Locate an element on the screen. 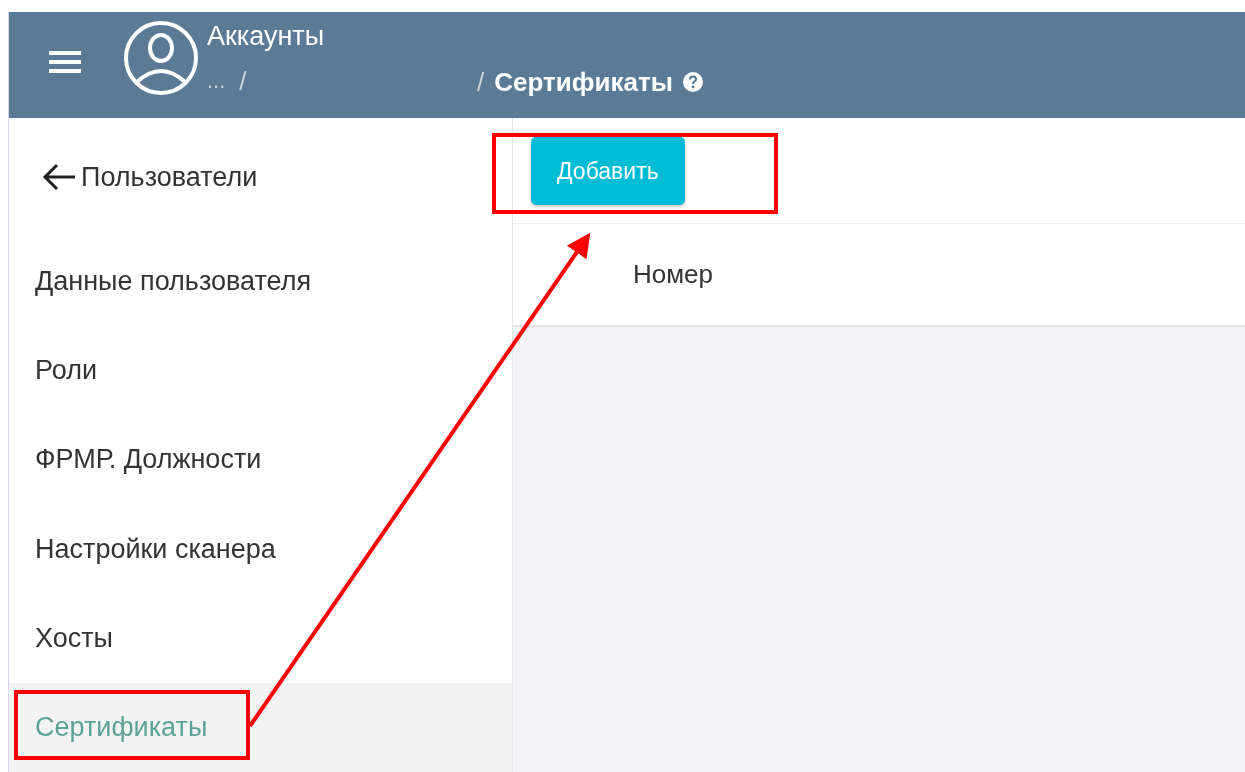  help-icon is located at coordinates (692, 82).